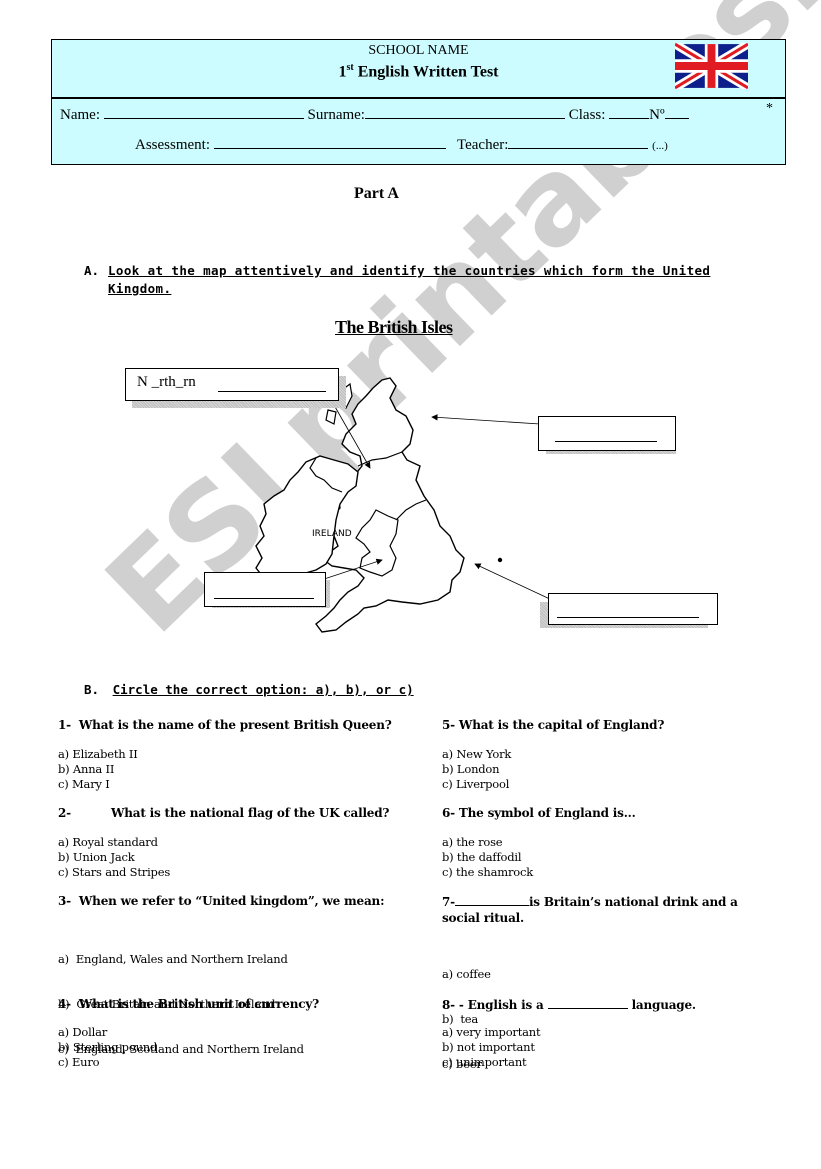  What do you see at coordinates (561, 725) in the screenshot?
I see `question-text: What is the capital of England?` at bounding box center [561, 725].